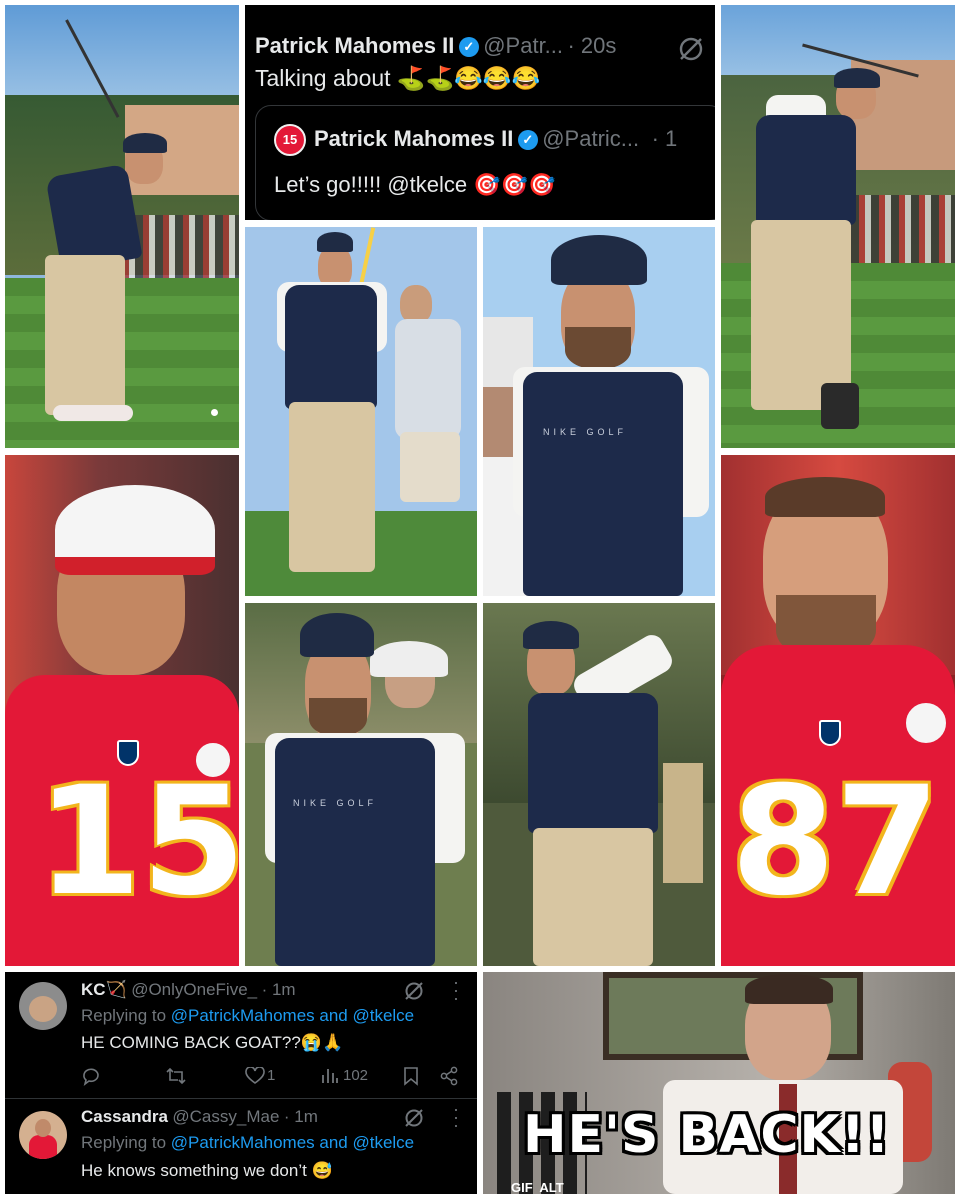  I want to click on quoted-header: Patrick Mahomes II ✓ @Patric... · 1, so click(495, 139).